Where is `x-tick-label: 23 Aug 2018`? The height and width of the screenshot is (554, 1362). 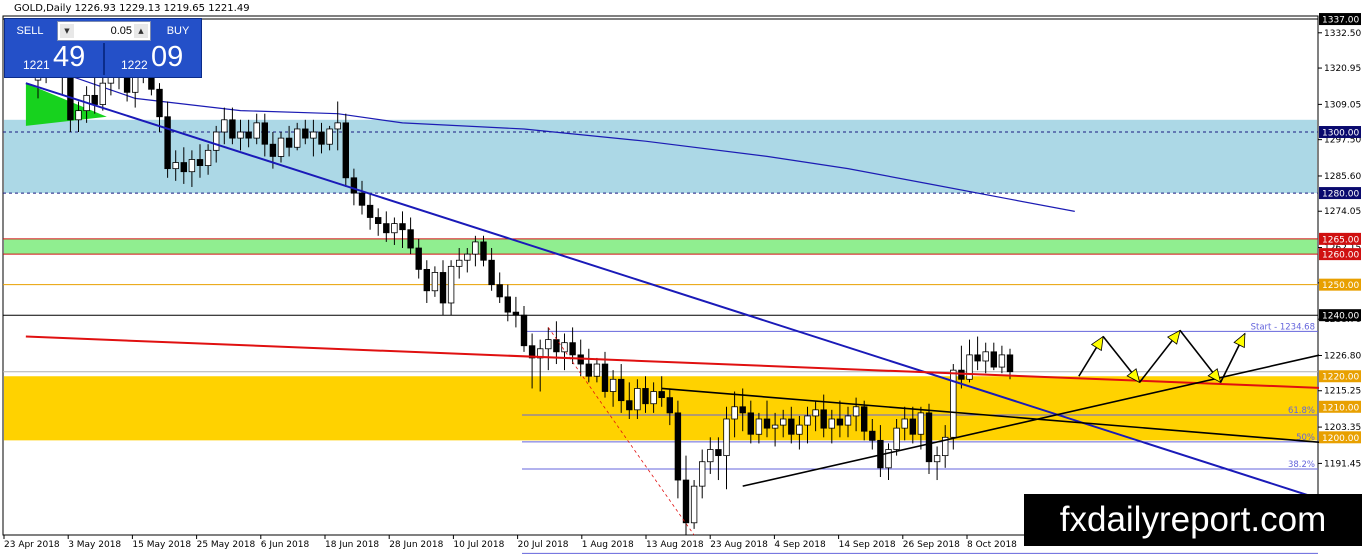
x-tick-label: 23 Aug 2018 is located at coordinates (739, 545).